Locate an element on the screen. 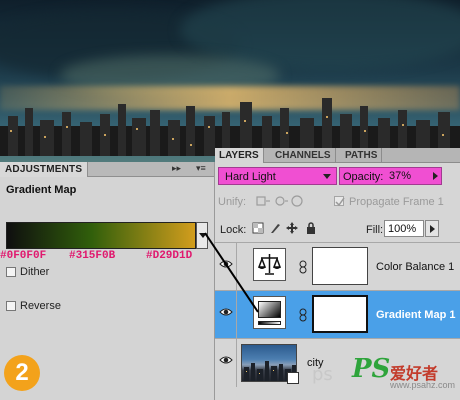  dither-checkbox is located at coordinates (11, 272).